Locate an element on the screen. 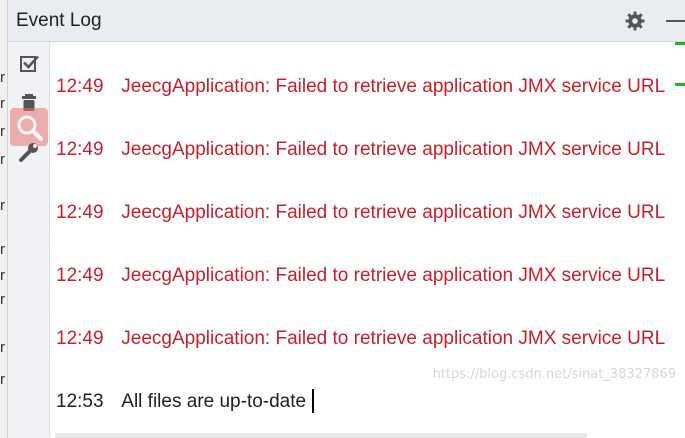 The width and height of the screenshot is (685, 438). event-log-header: Event Log is located at coordinates (346, 21).